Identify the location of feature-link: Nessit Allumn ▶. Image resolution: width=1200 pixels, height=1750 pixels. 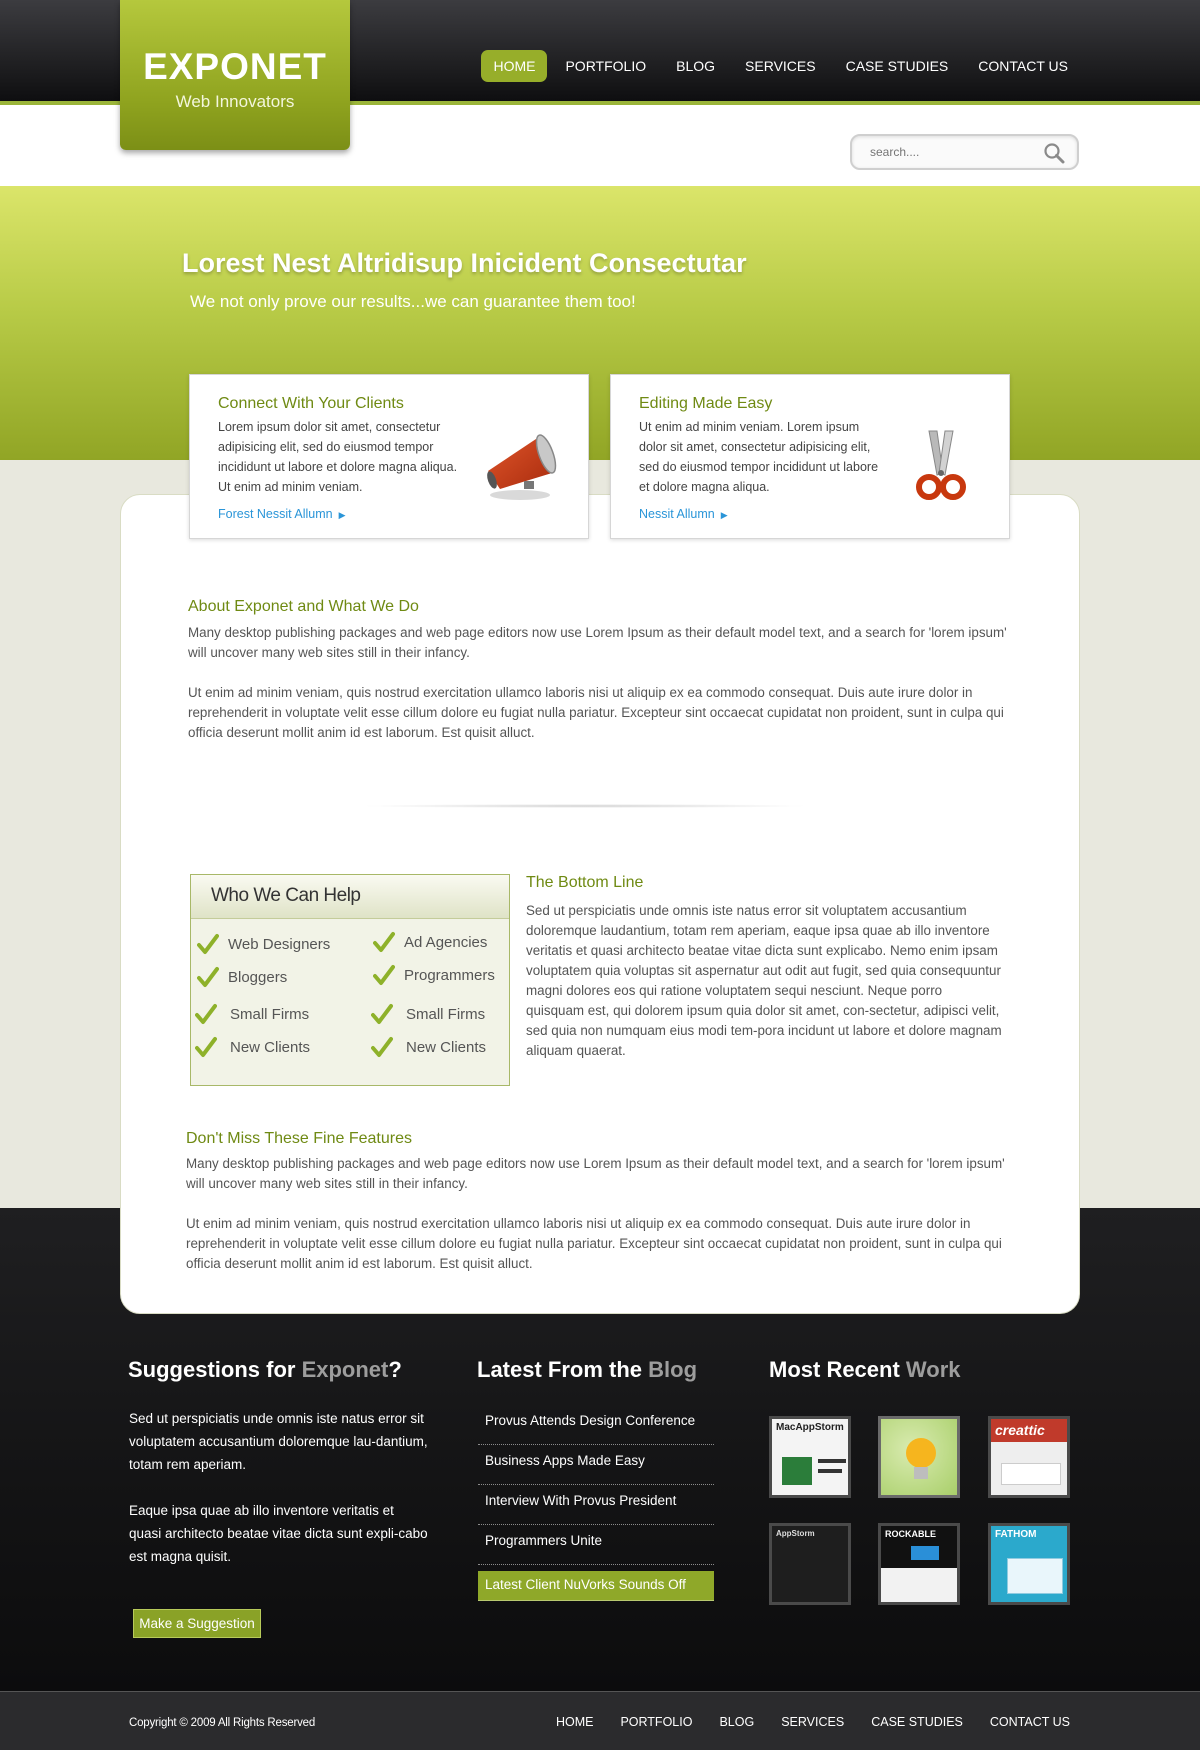
(683, 514).